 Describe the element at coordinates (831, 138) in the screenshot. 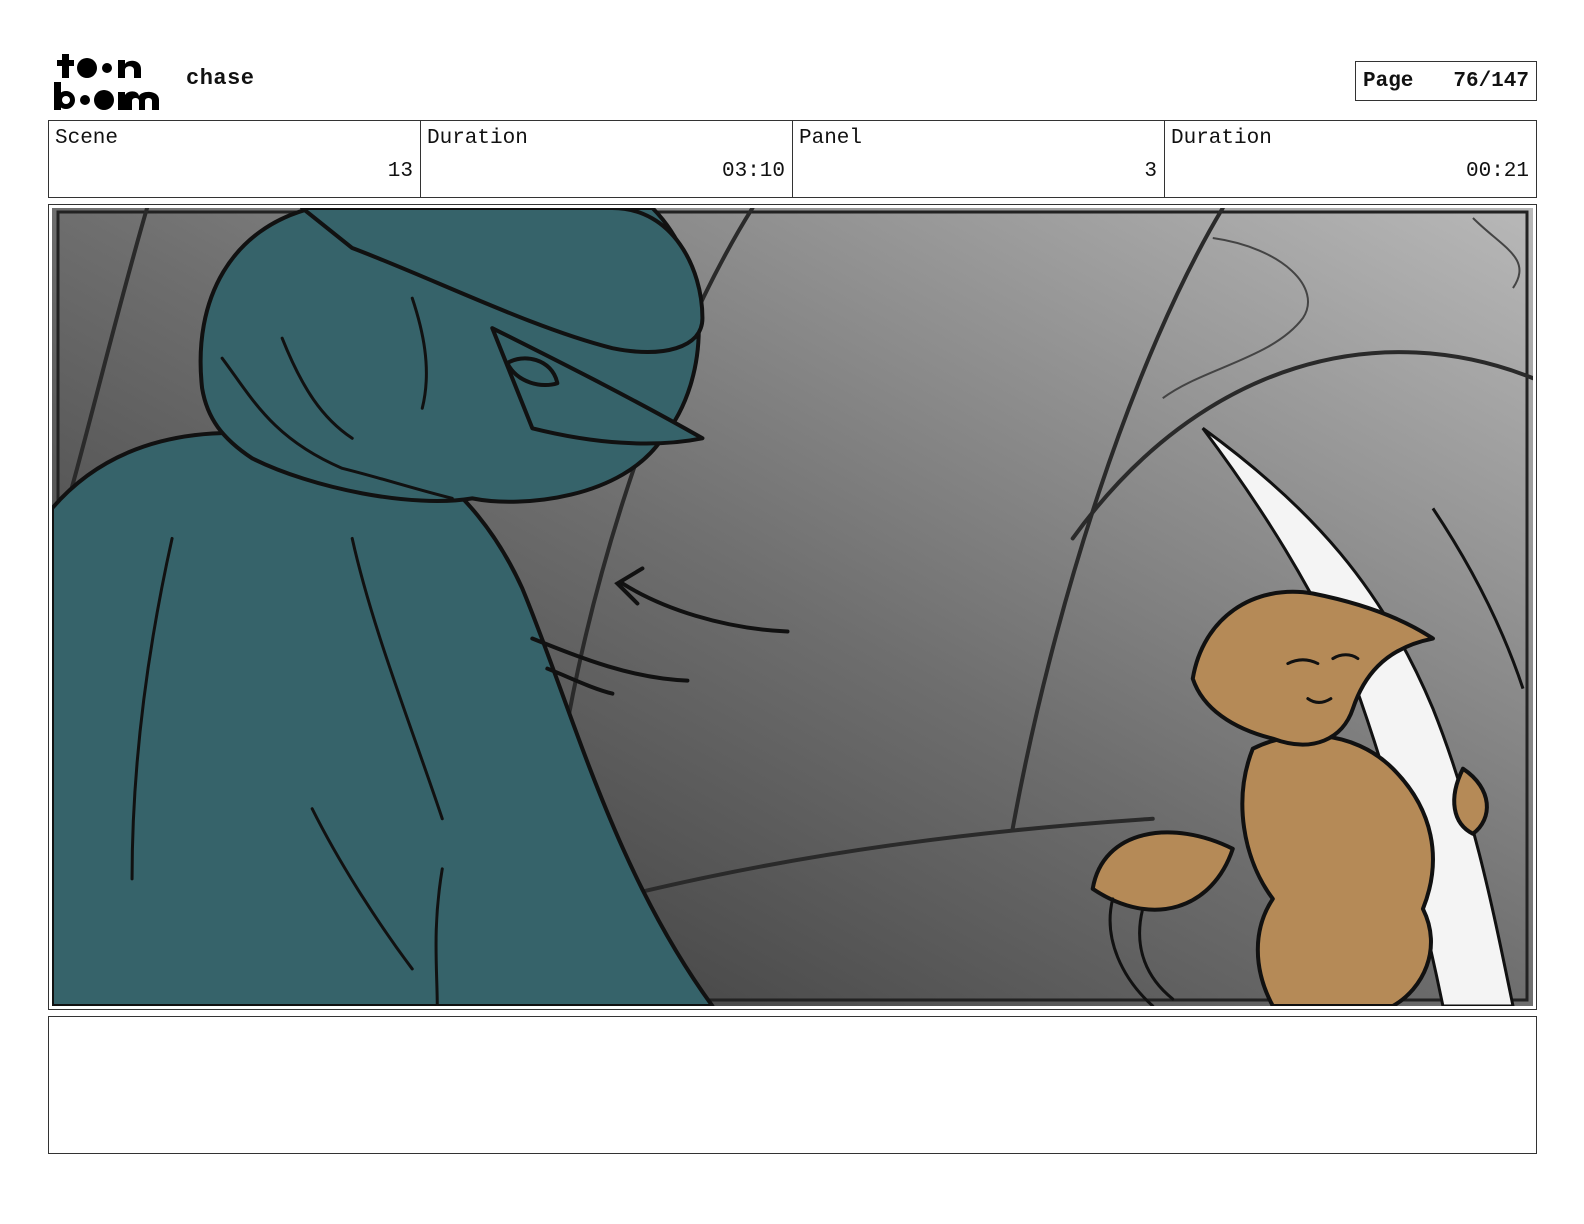

I see `panel-label: Panel` at that location.